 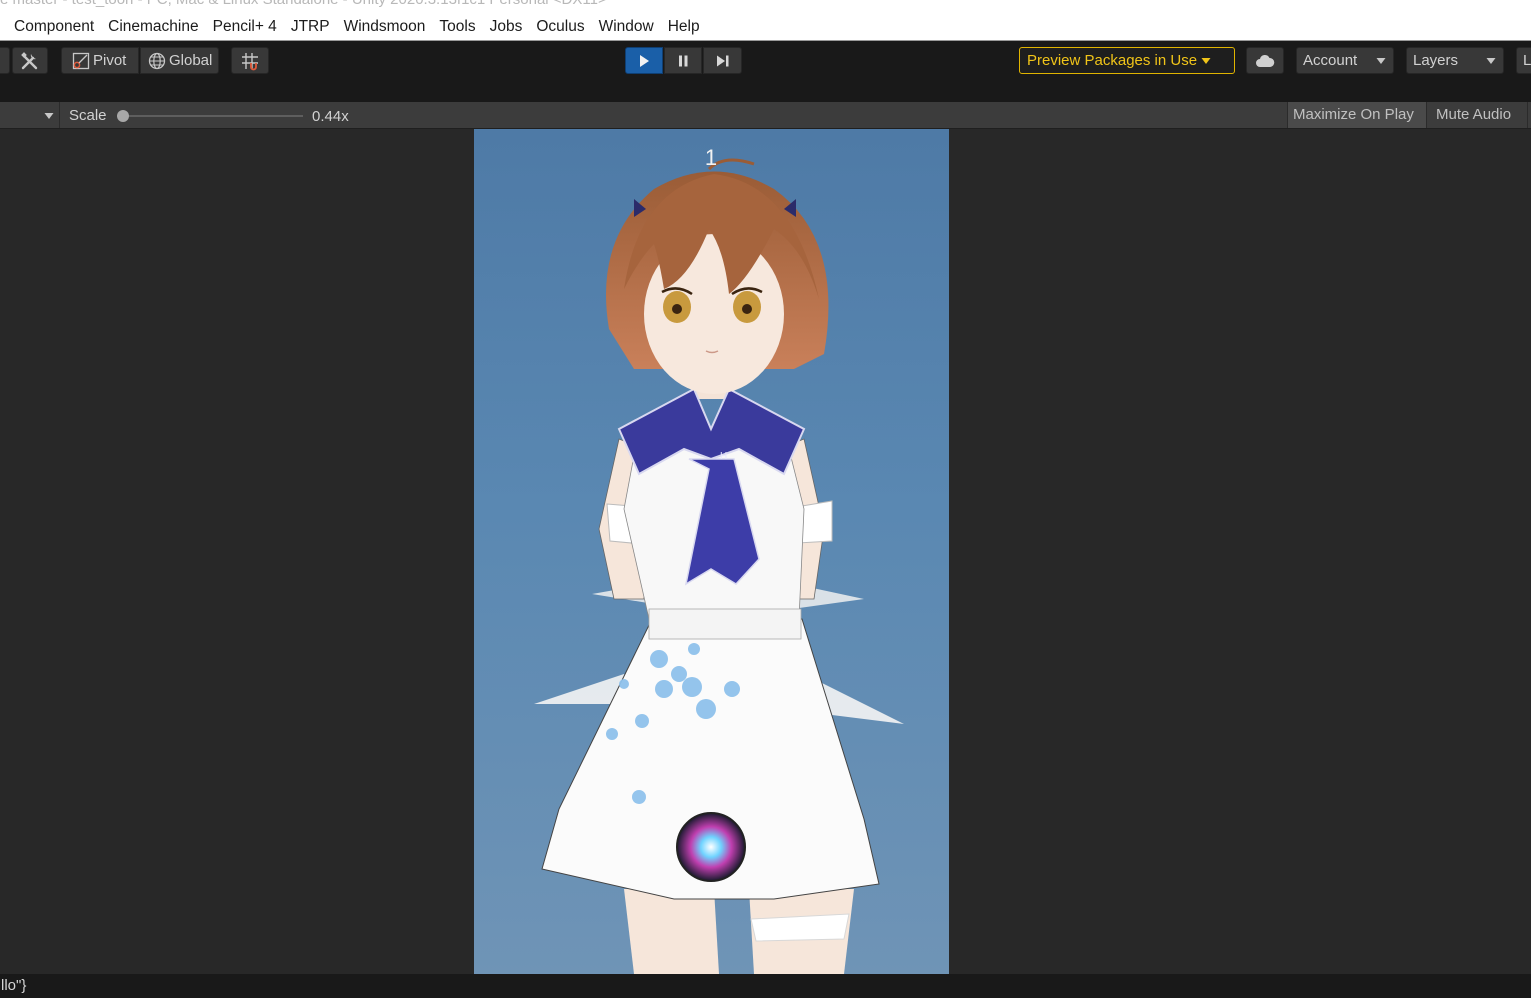 What do you see at coordinates (765, 90) in the screenshot?
I see `tab-strip` at bounding box center [765, 90].